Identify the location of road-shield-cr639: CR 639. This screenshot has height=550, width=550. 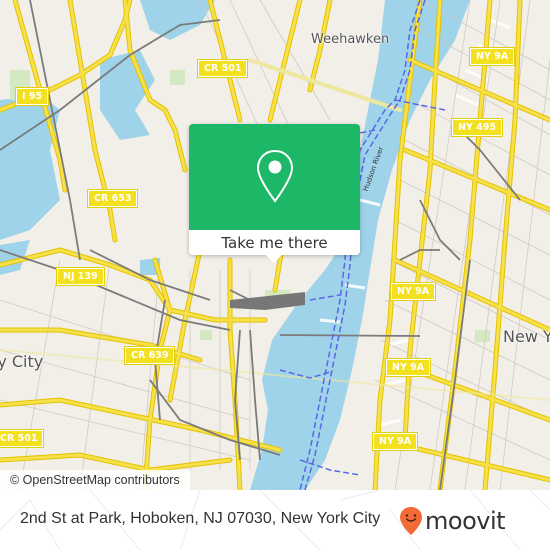
(150, 355).